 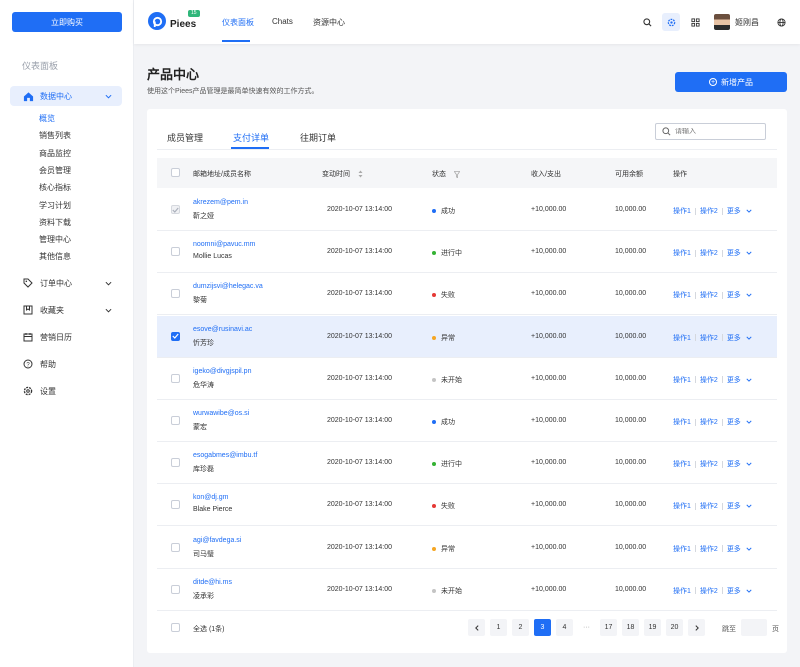 I want to click on sidebar-group-1: 收藏夹, so click(x=66, y=310).